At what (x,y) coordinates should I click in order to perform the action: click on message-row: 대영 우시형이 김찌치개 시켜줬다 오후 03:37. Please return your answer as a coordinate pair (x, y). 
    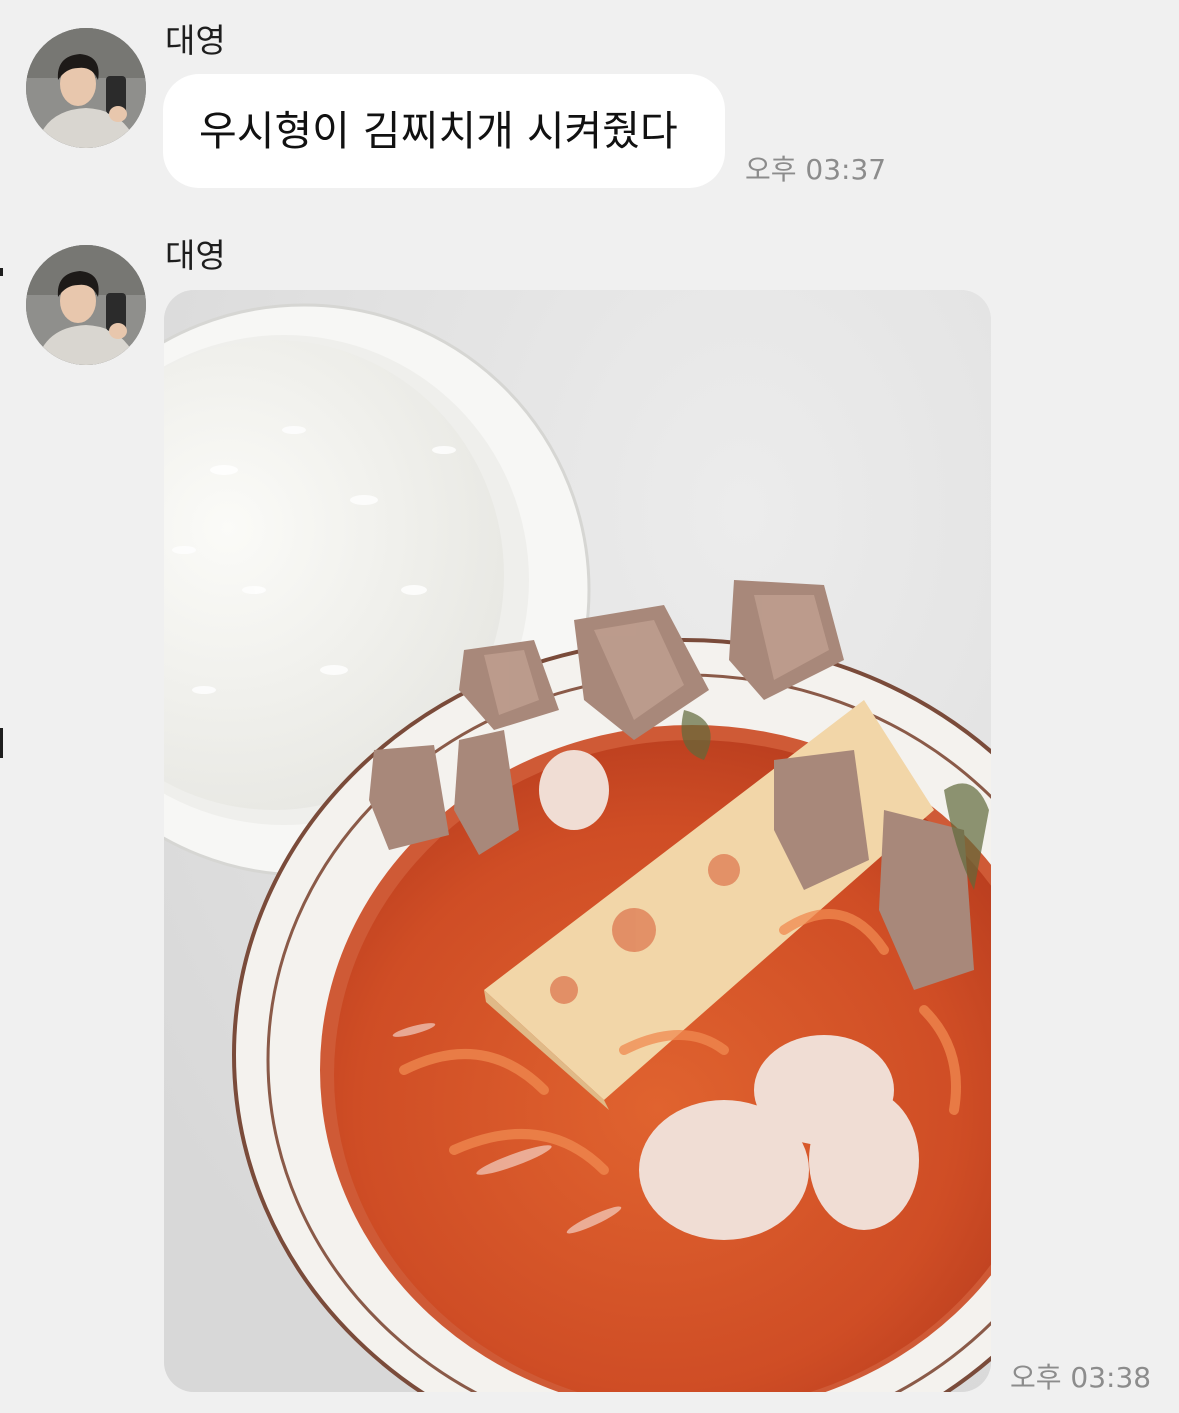
    Looking at the image, I should click on (589, 105).